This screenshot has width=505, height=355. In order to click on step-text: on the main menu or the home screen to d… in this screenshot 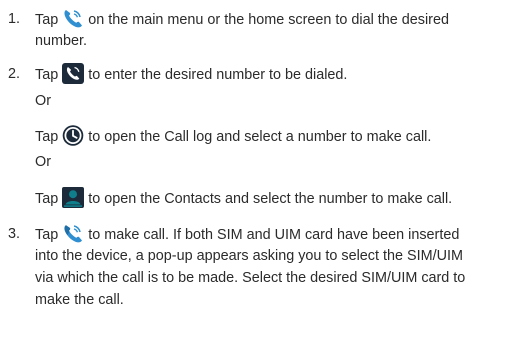, I will do `click(268, 20)`.